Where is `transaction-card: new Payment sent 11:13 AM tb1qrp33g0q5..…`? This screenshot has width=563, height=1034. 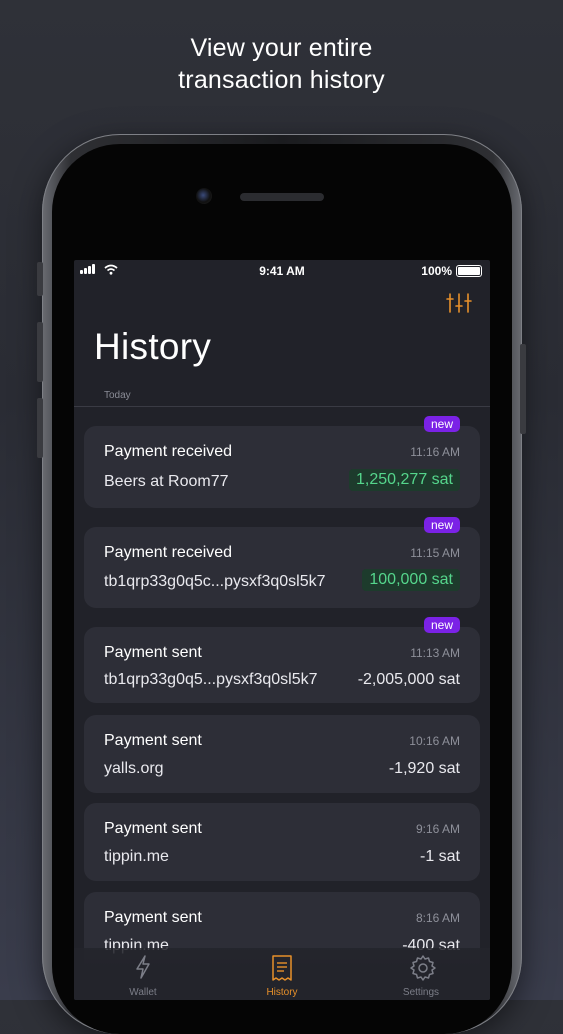
transaction-card: new Payment sent 11:13 AM tb1qrp33g0q5..… is located at coordinates (282, 660).